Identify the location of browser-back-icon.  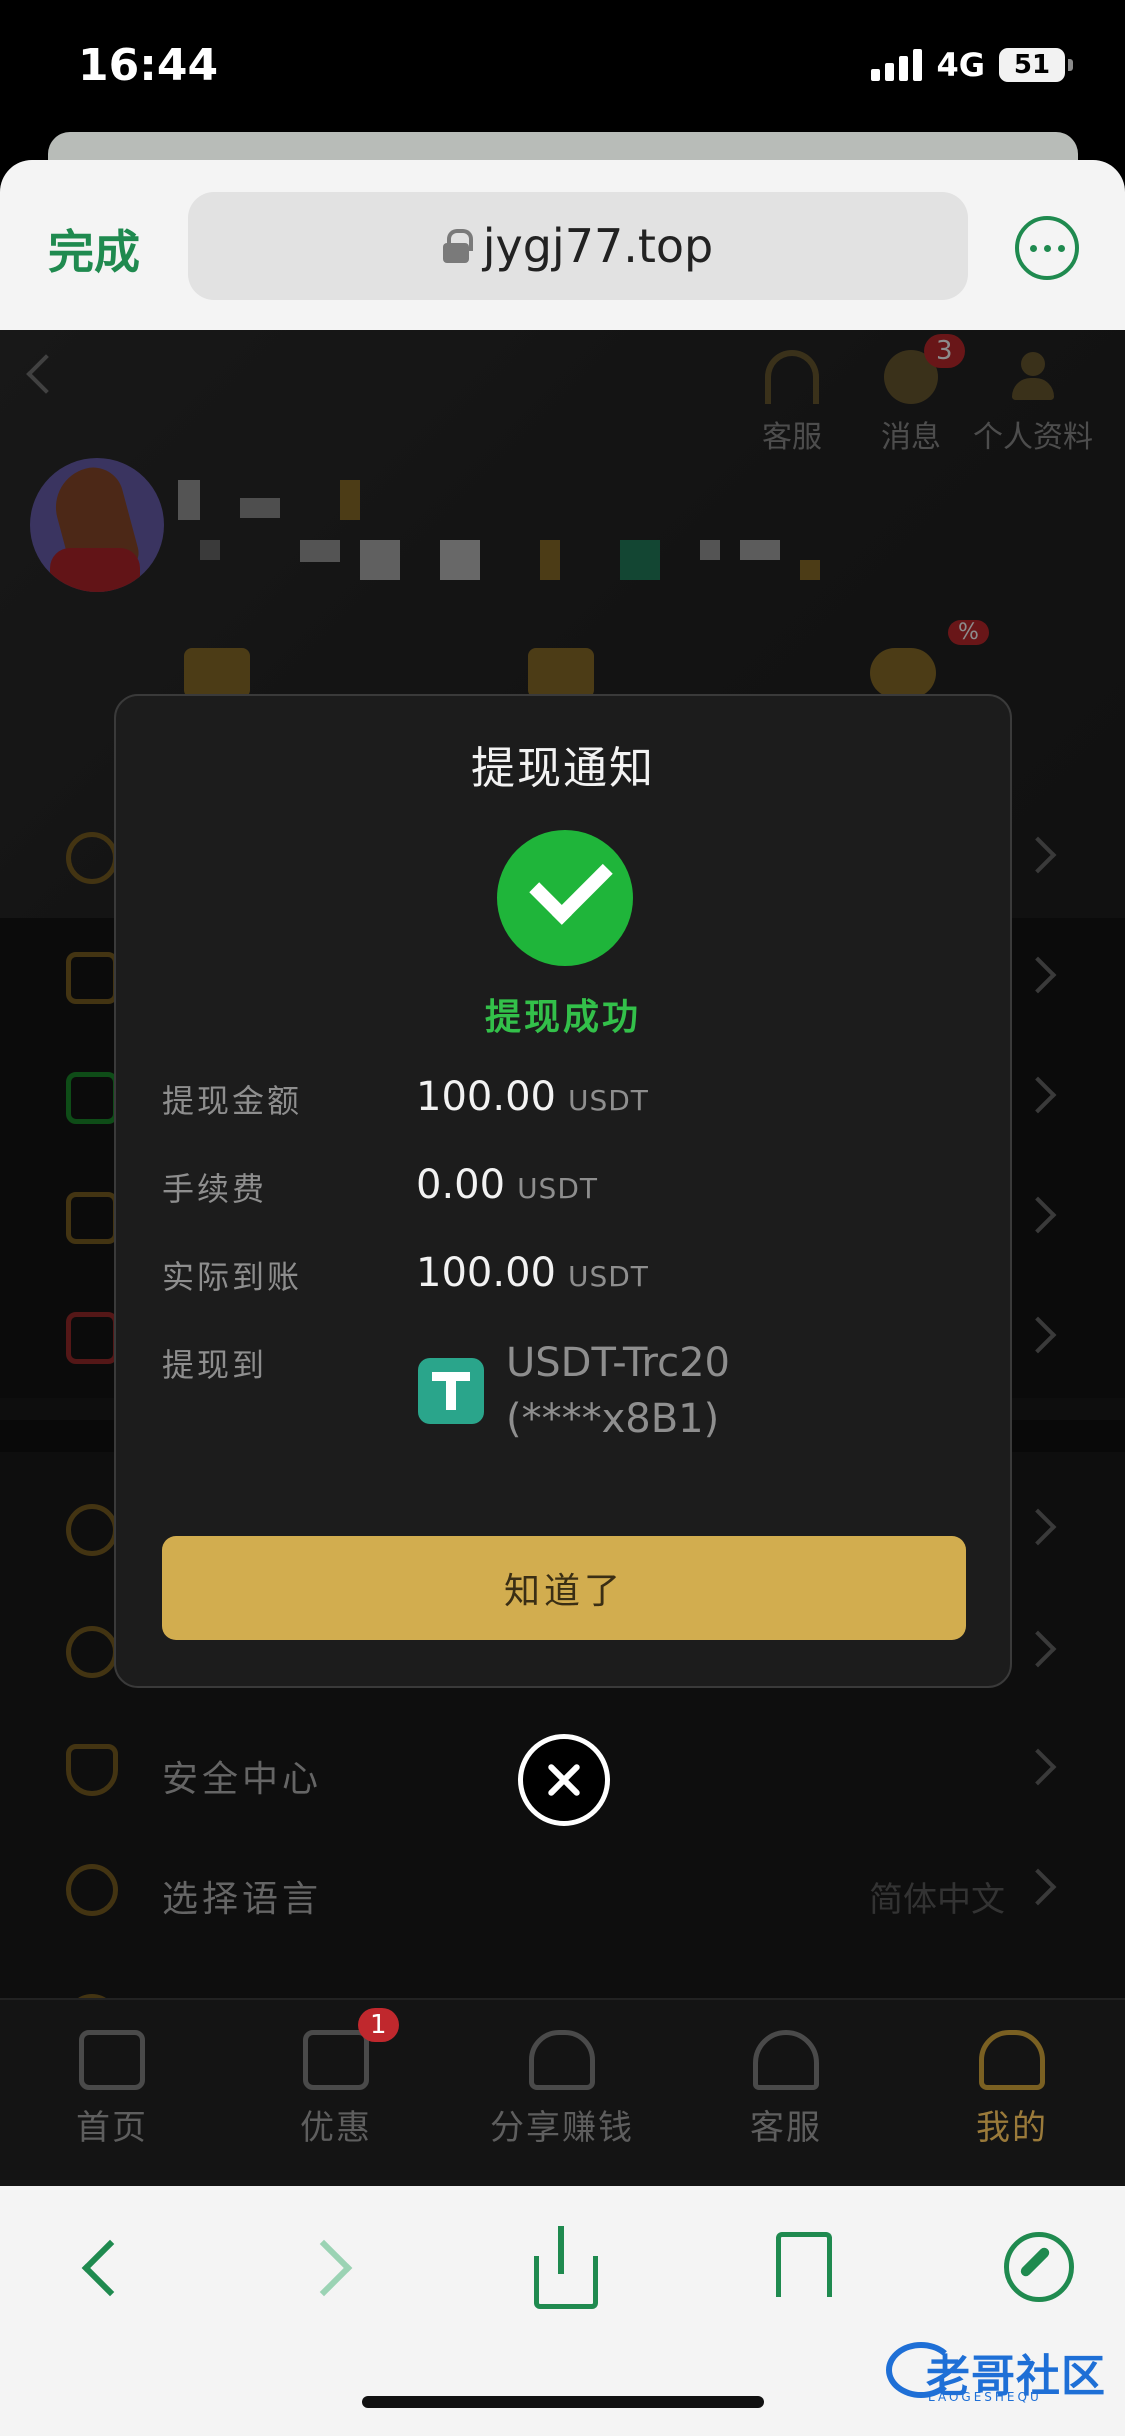
(100, 2266).